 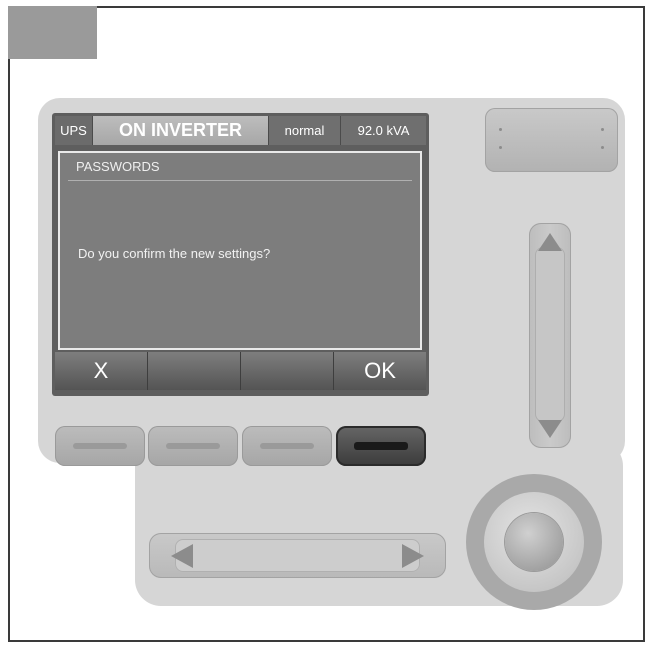 I want to click on corner-tab, so click(x=52, y=32).